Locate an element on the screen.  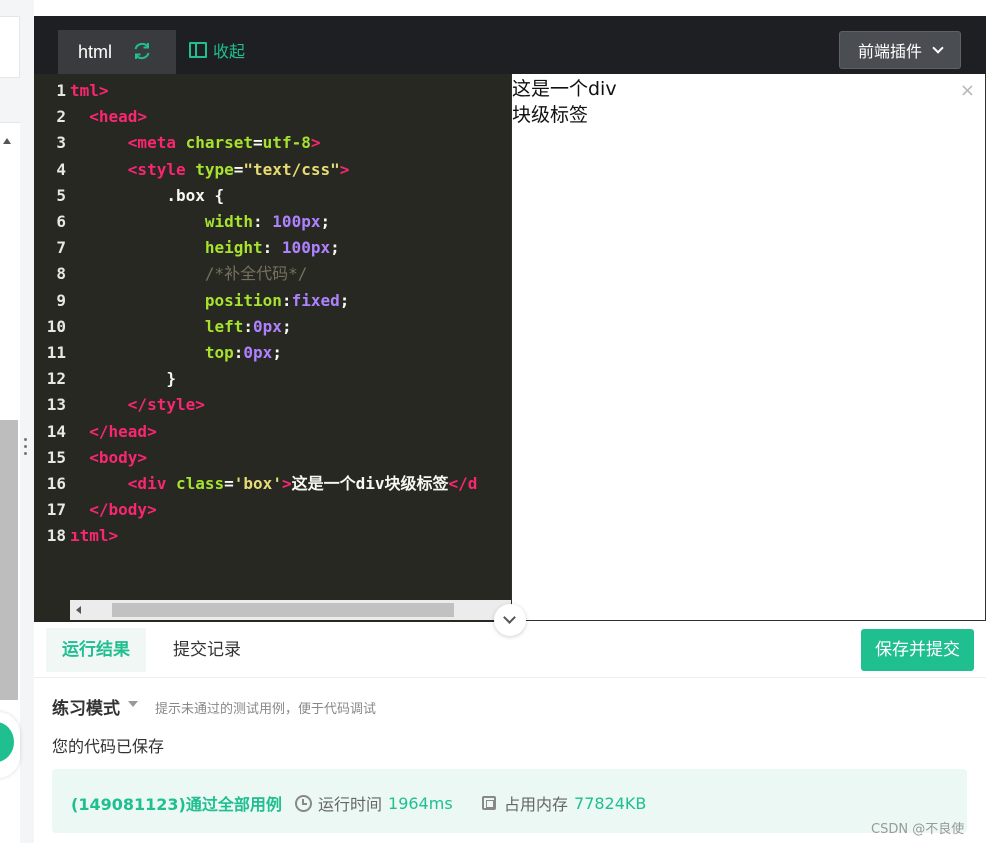
code-line: 3 <meta charset=utf-8> is located at coordinates (272, 143).